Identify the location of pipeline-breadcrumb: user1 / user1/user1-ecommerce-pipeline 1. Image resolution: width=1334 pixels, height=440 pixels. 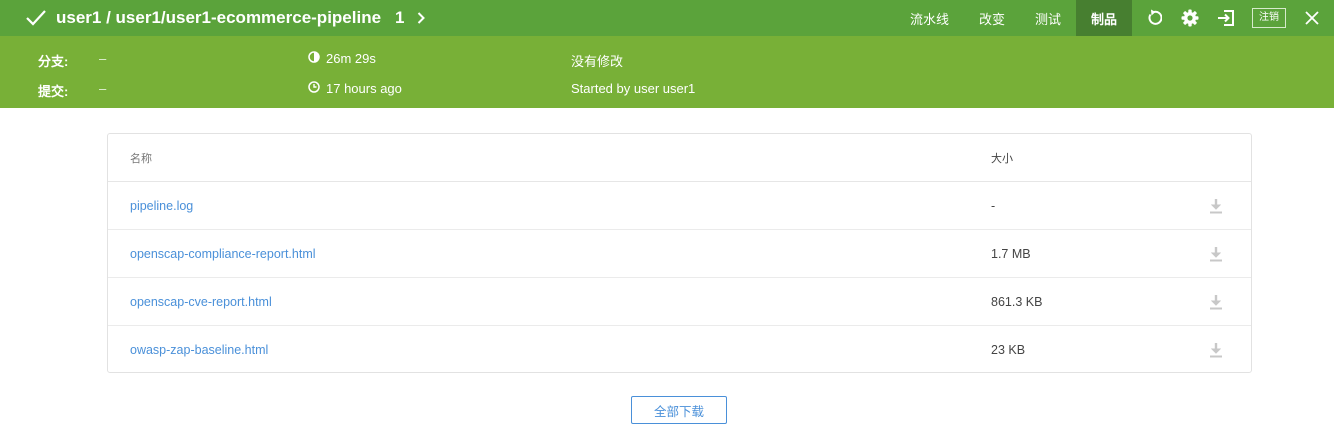
(240, 18).